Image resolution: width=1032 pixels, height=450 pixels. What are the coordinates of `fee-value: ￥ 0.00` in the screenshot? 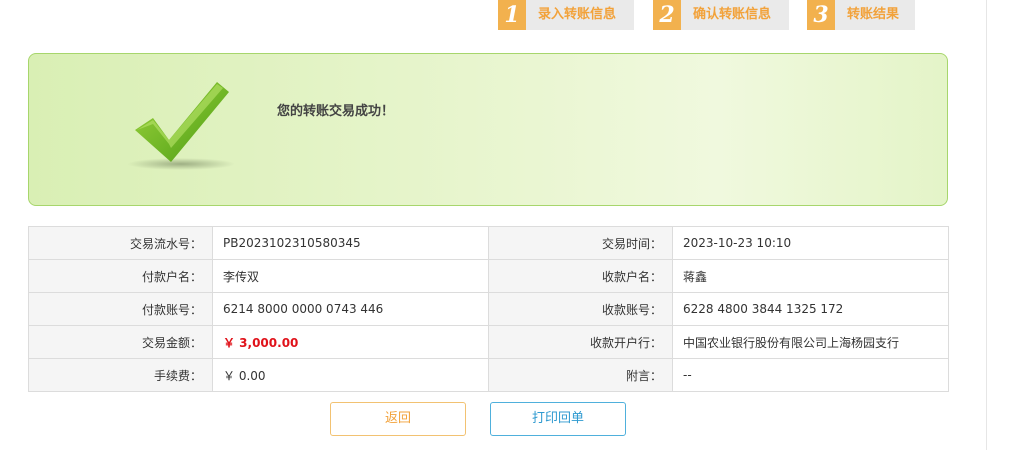 It's located at (350, 375).